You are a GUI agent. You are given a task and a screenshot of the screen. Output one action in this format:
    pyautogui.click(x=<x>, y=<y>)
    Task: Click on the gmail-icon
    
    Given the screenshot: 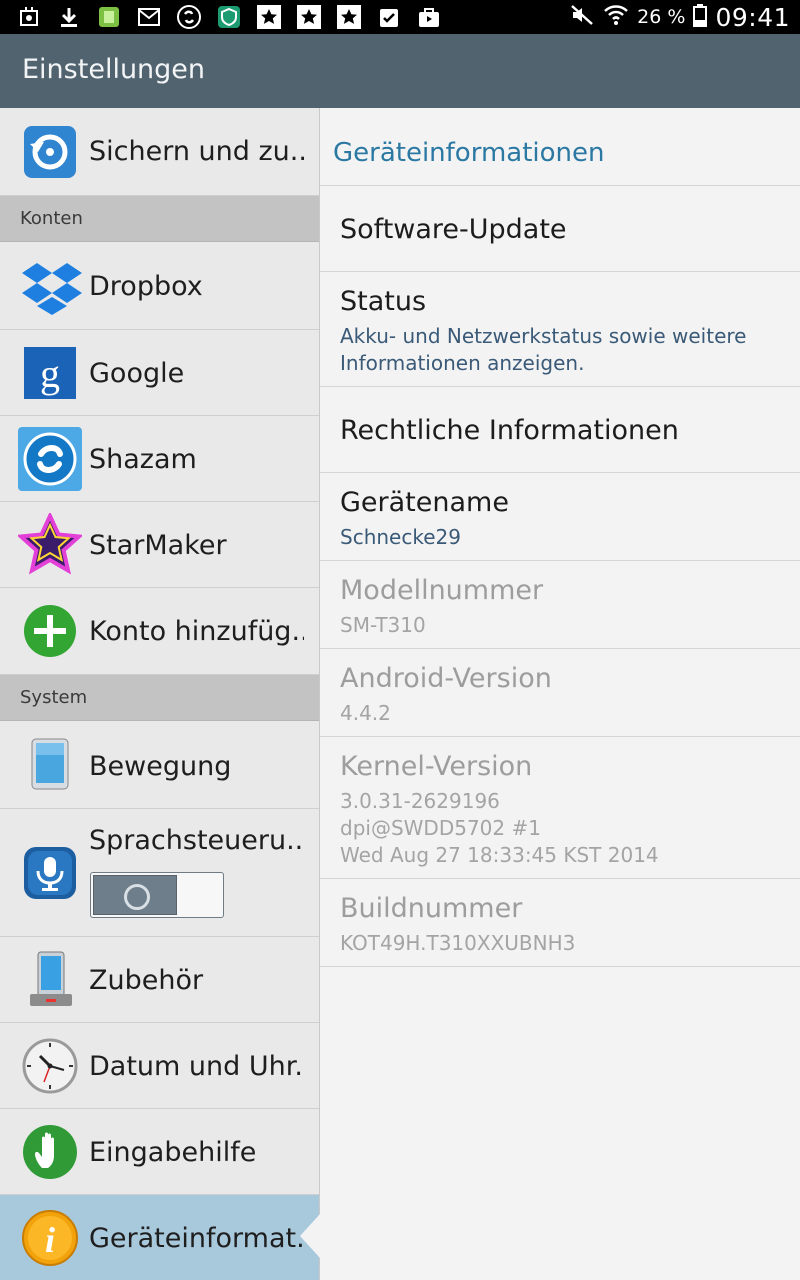 What is the action you would take?
    pyautogui.click(x=149, y=17)
    